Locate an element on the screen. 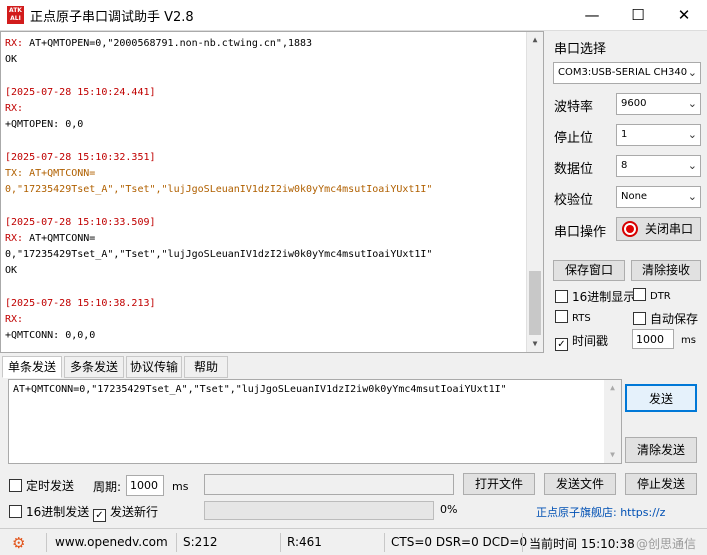  hex-send-label: 16进制发送 is located at coordinates (58, 512).